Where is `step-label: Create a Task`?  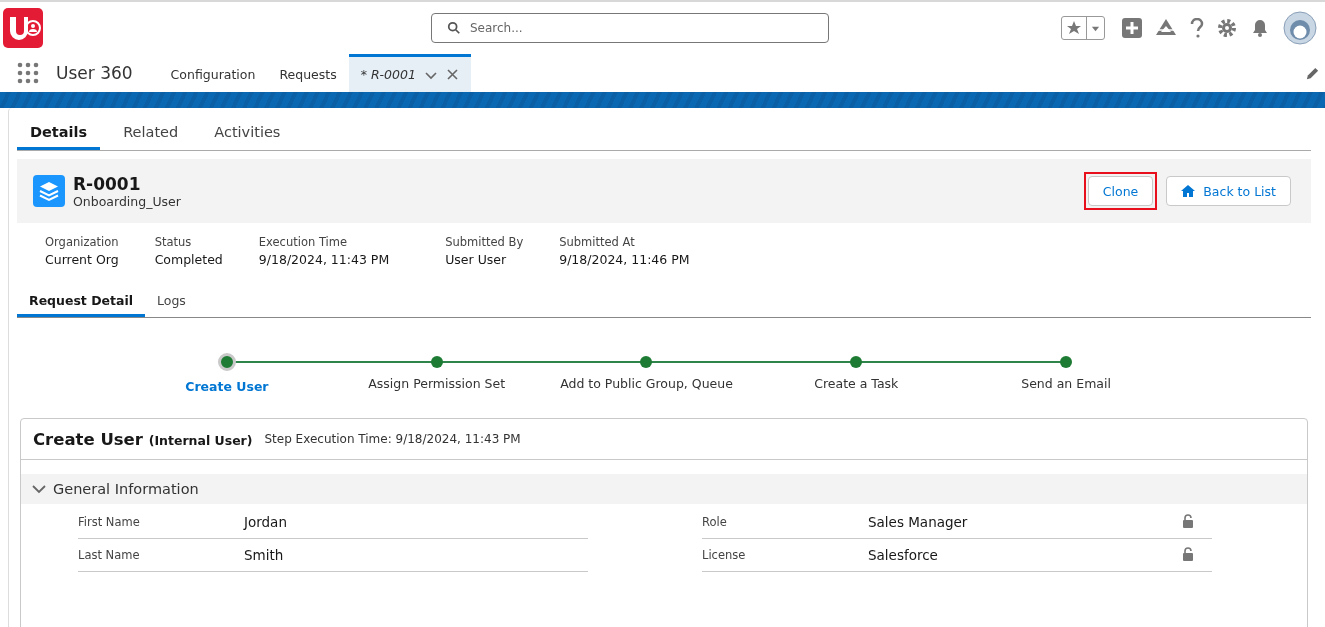 step-label: Create a Task is located at coordinates (856, 383).